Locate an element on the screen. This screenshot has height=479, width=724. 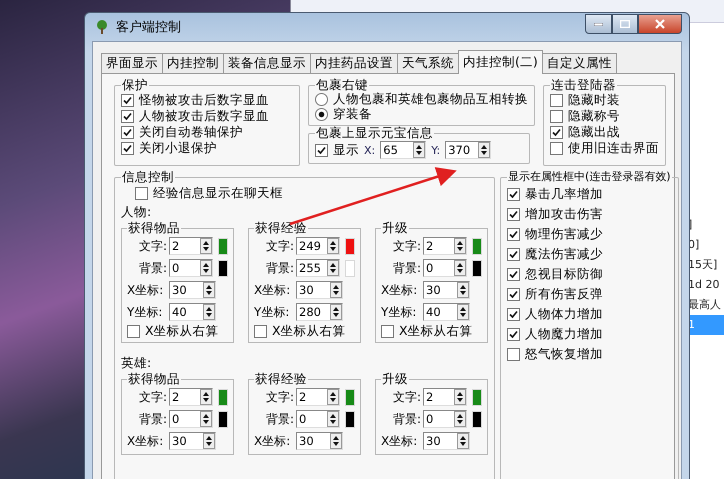
tab: 内挂控制 is located at coordinates (193, 63).